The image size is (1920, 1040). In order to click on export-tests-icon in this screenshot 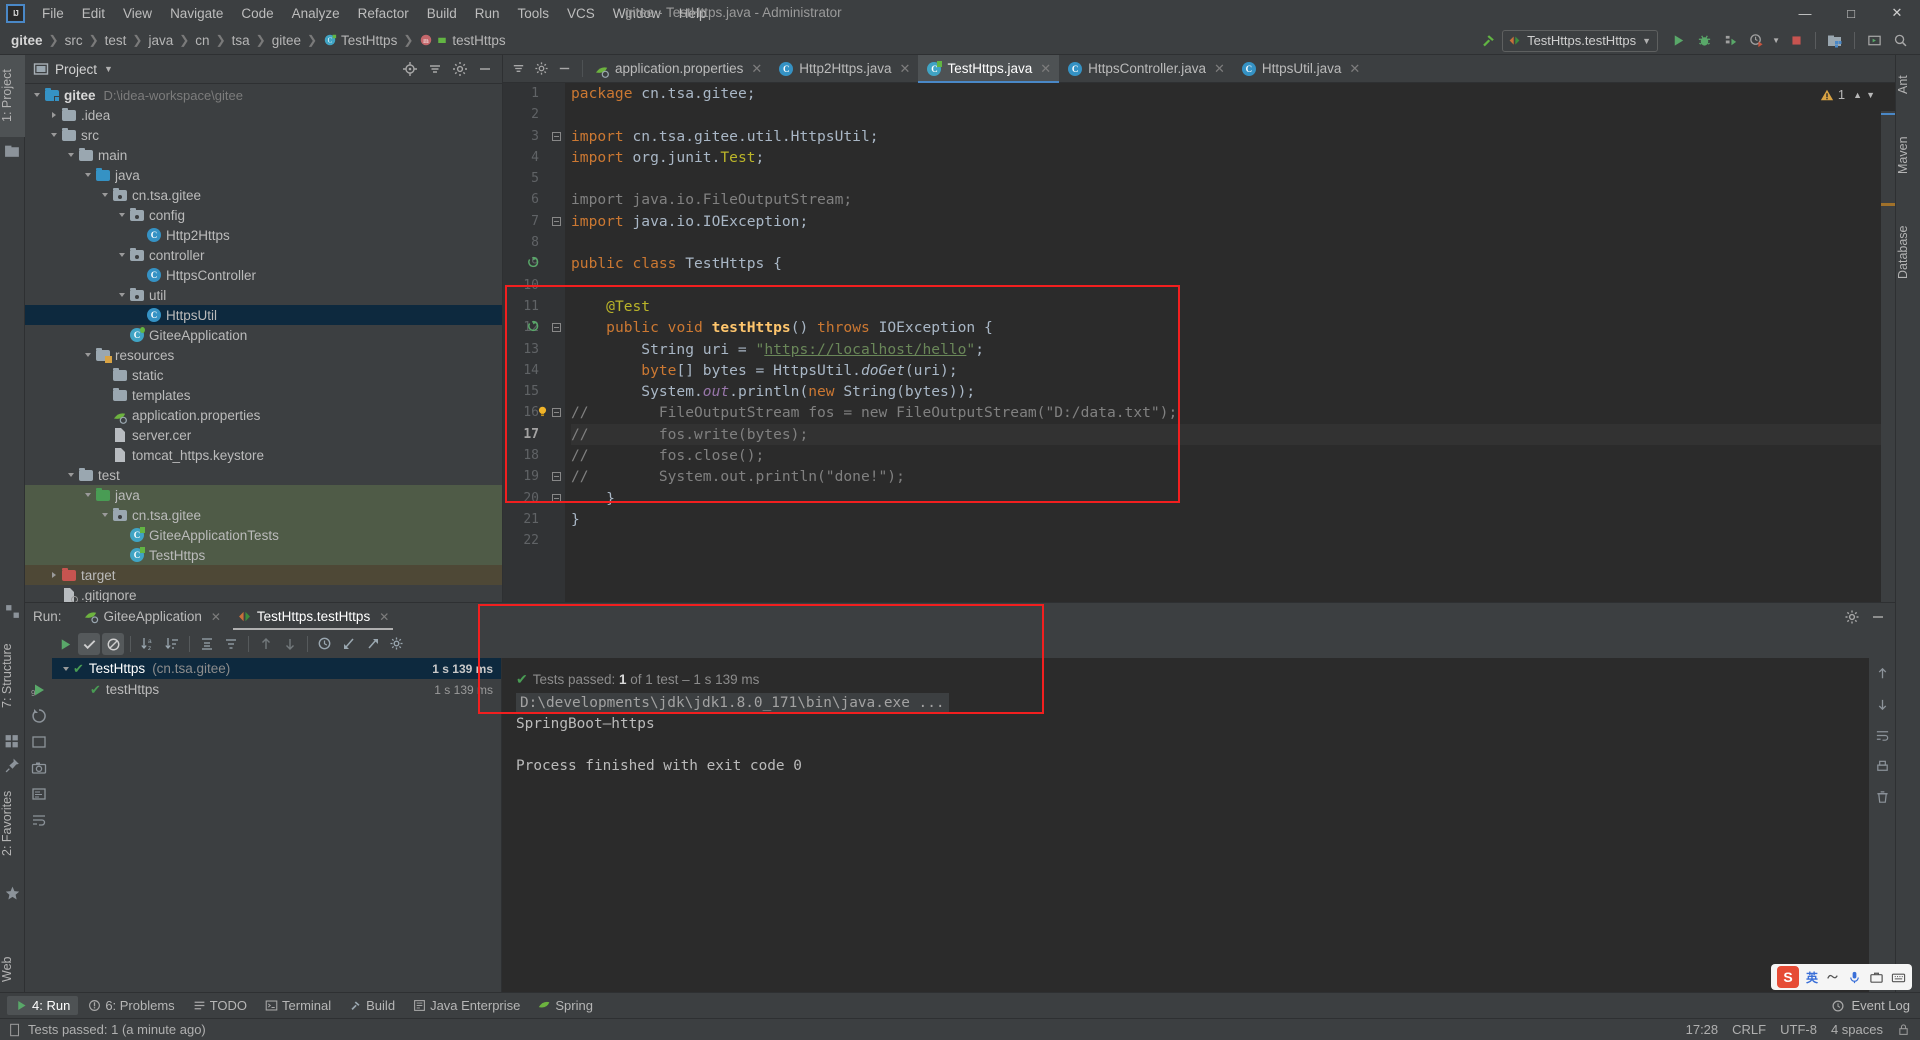, I will do `click(373, 644)`.